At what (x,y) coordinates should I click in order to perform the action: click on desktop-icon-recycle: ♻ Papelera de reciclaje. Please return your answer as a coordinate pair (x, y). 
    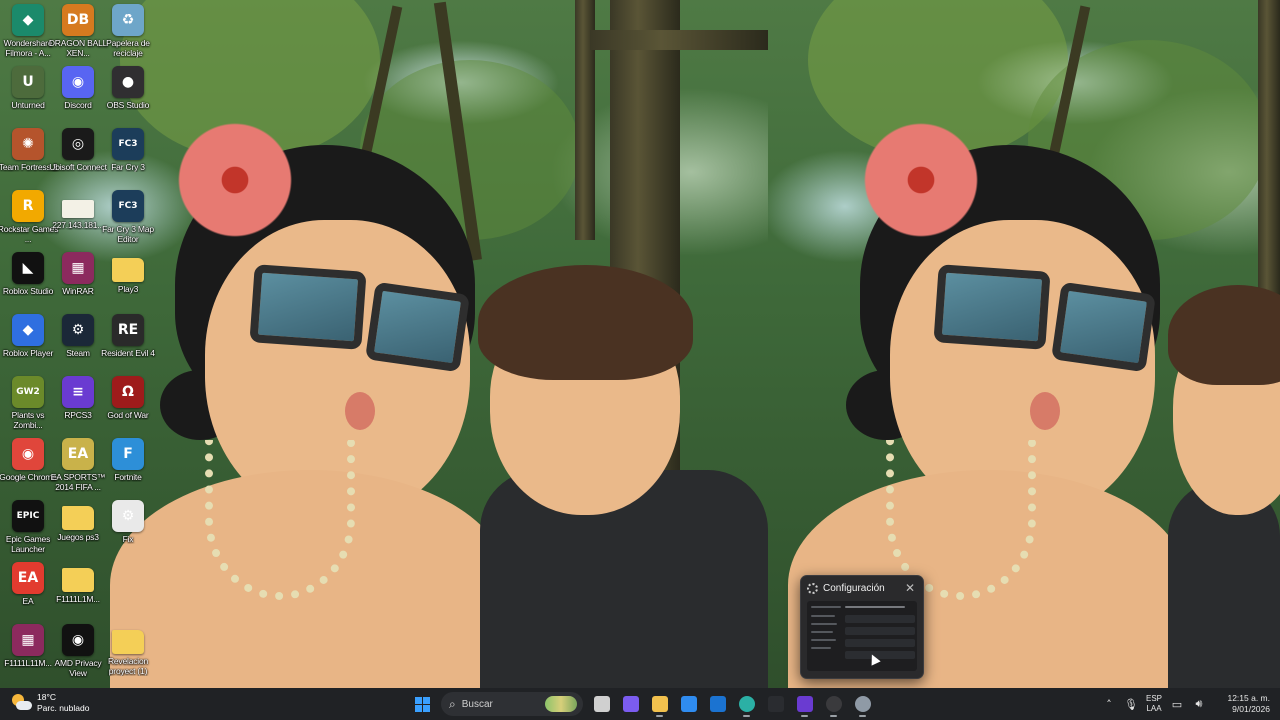
    Looking at the image, I should click on (128, 31).